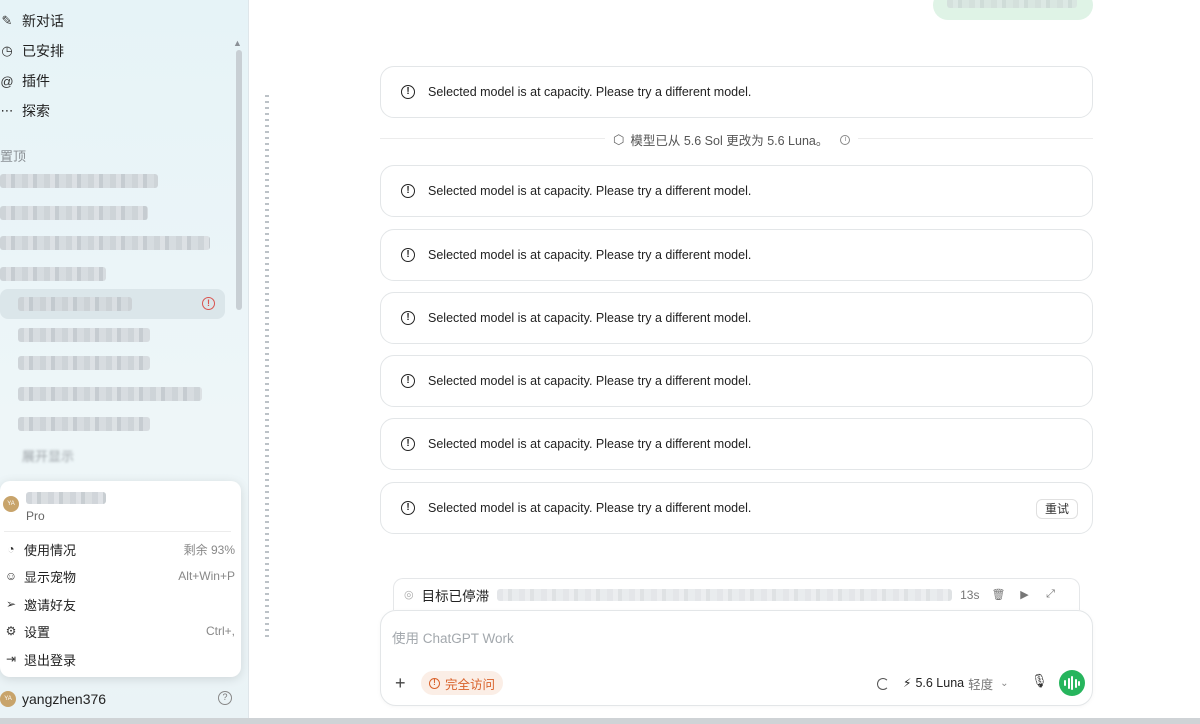  Describe the element at coordinates (11, 549) in the screenshot. I see `gauge-icon: ◔` at that location.